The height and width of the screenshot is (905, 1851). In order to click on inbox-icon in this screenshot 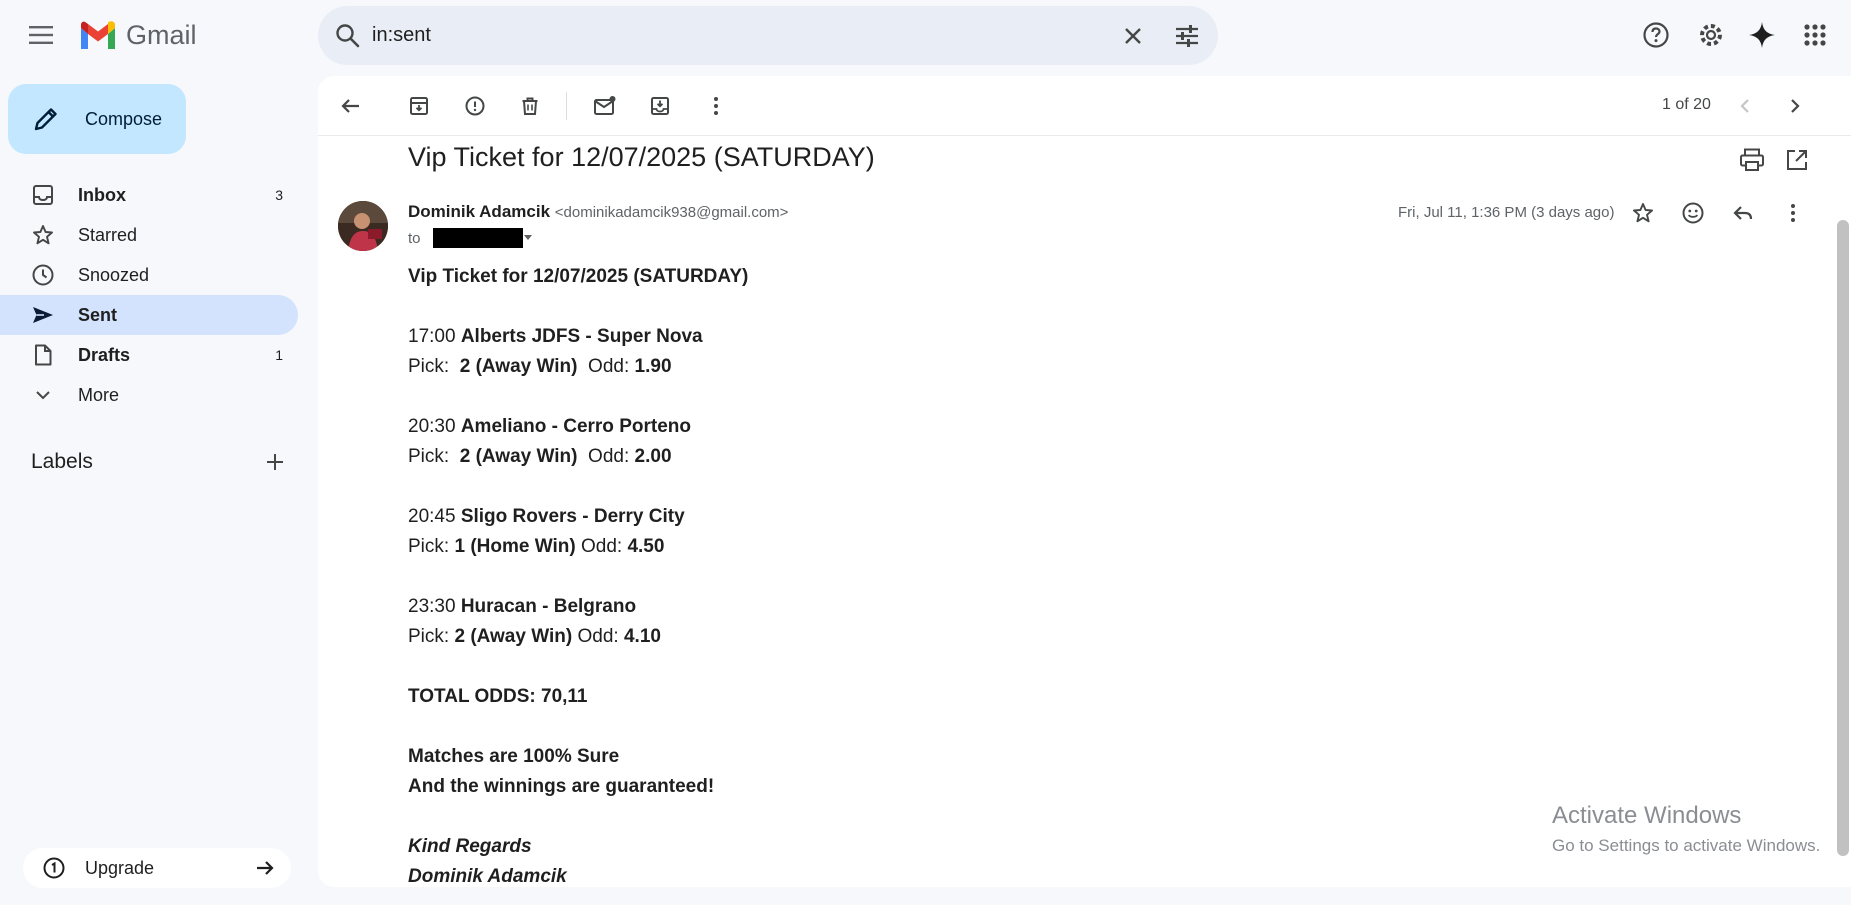, I will do `click(43, 195)`.